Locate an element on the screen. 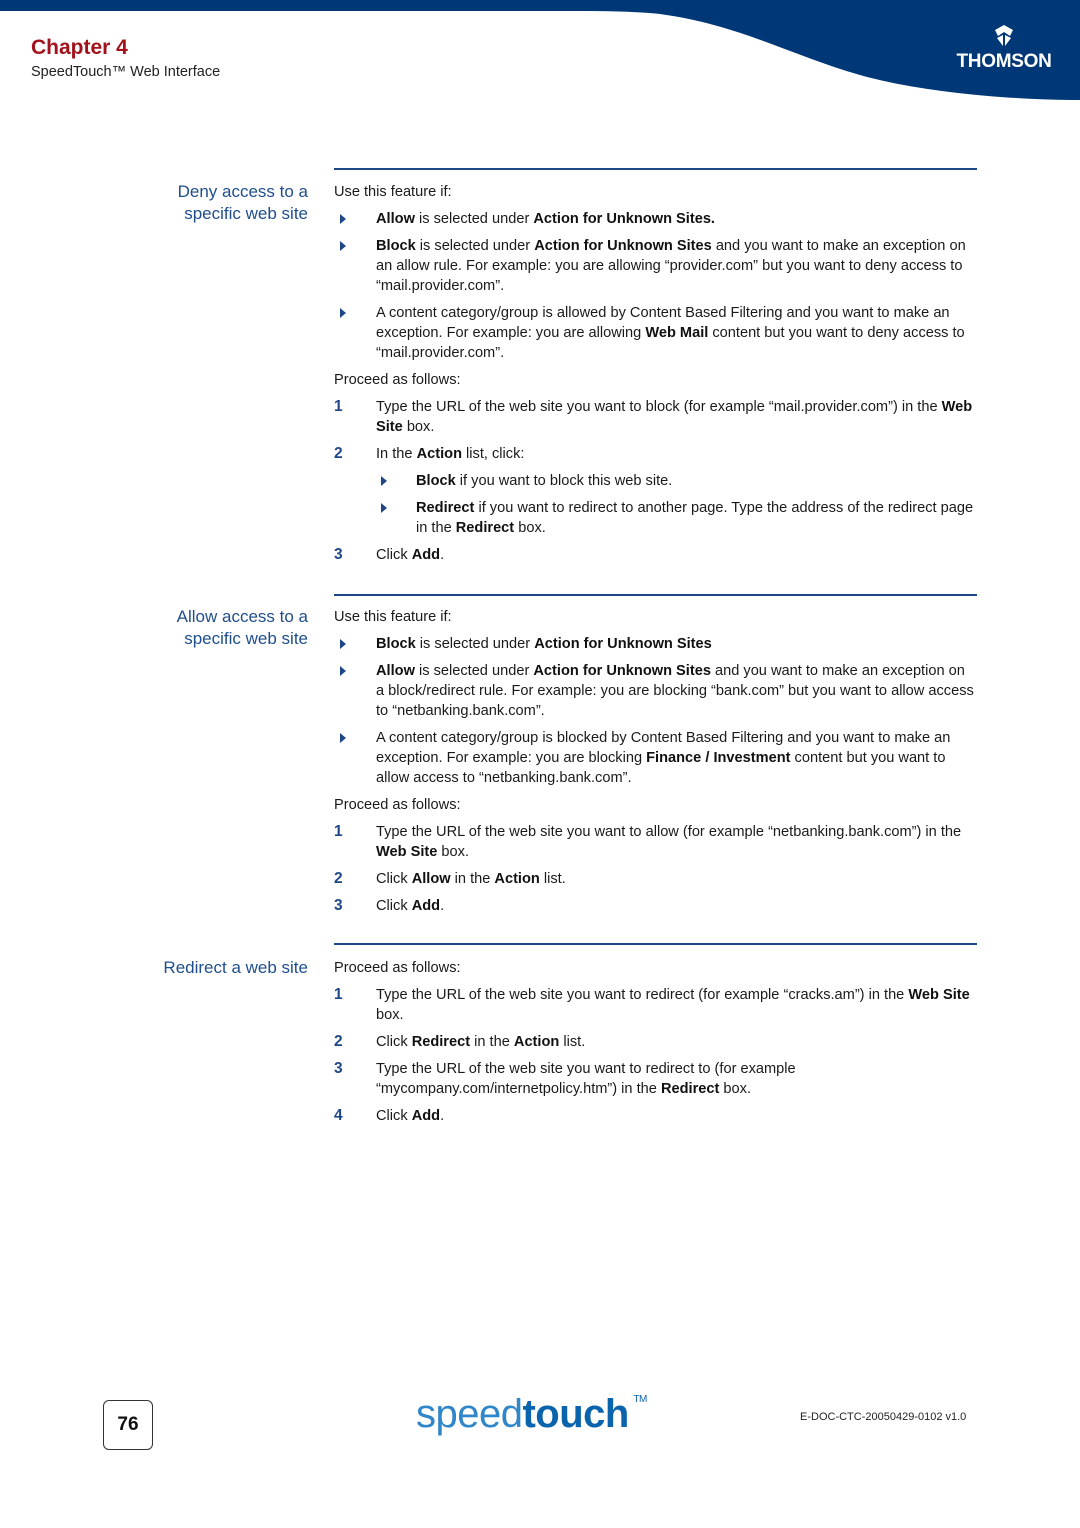 The height and width of the screenshot is (1528, 1080). speedtouch-logo: speedtouch TM is located at coordinates (531, 1414).